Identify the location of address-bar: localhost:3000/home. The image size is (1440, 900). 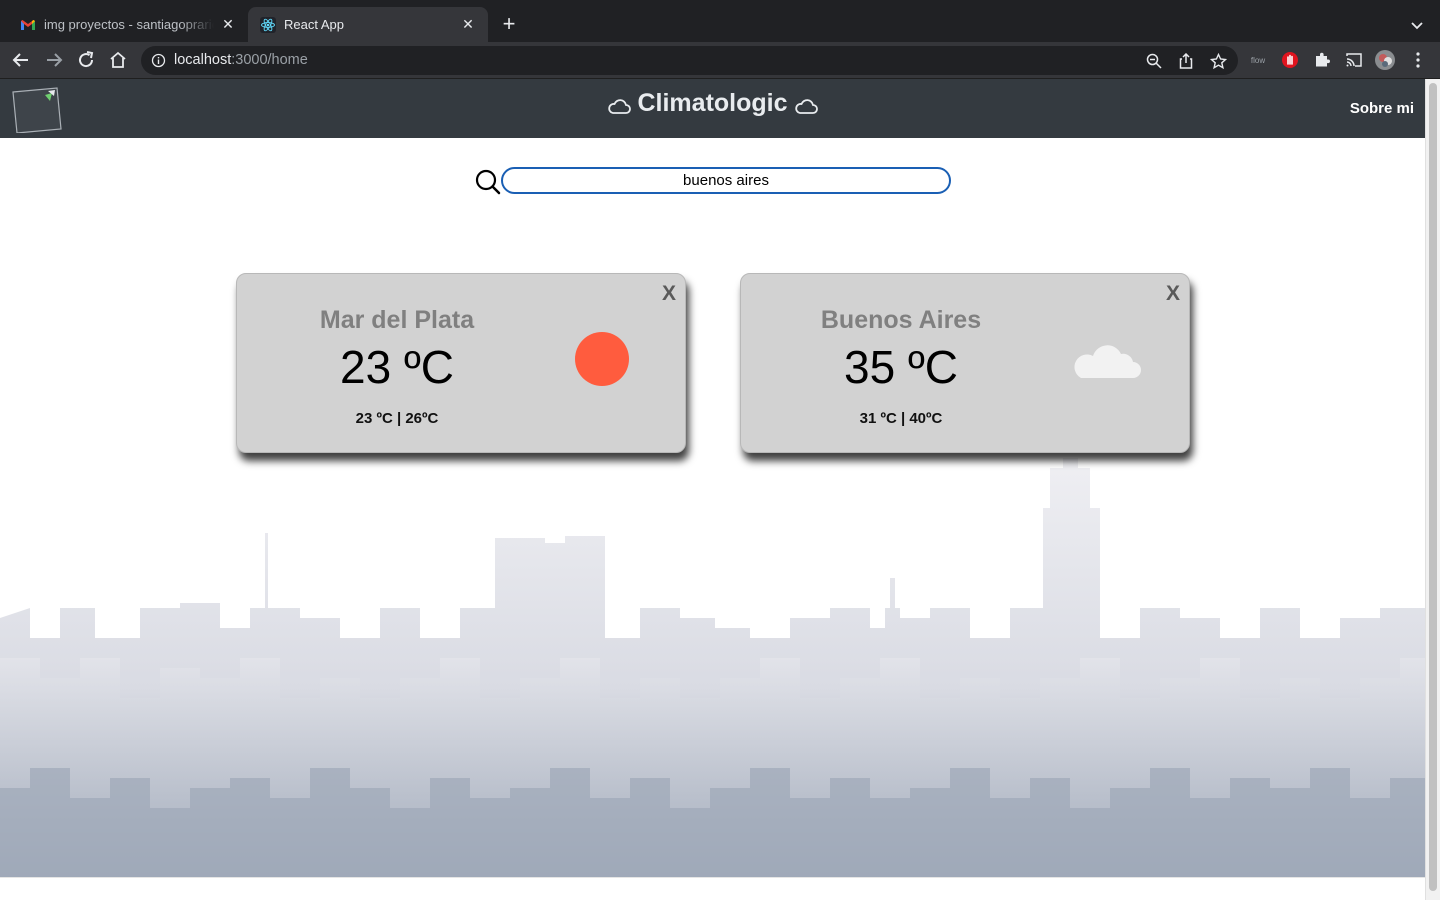
(689, 60).